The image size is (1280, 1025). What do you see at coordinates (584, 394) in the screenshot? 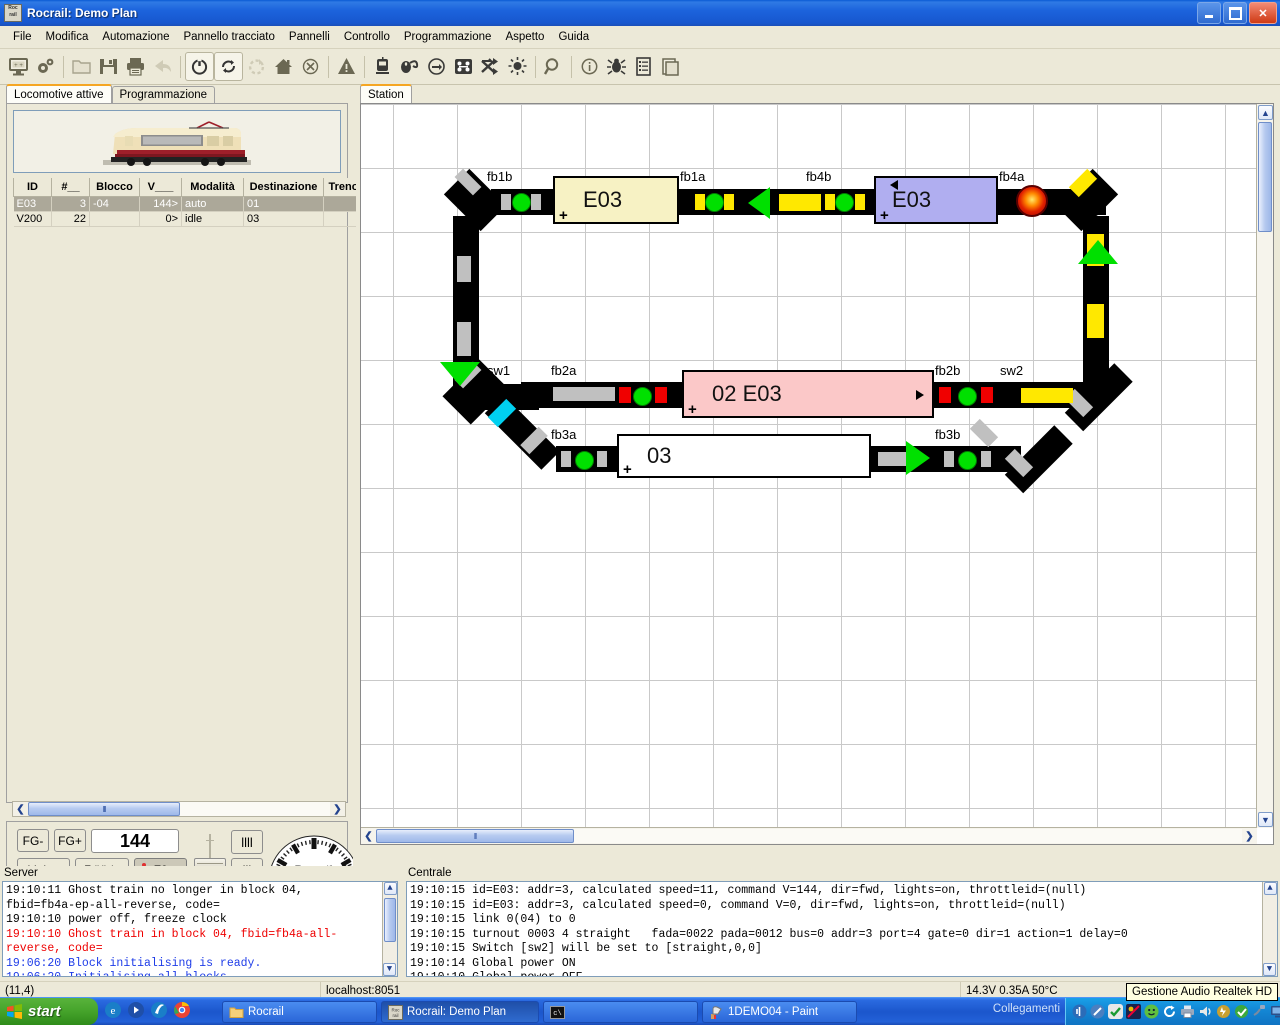
I see `switch-sw1-indicator` at bounding box center [584, 394].